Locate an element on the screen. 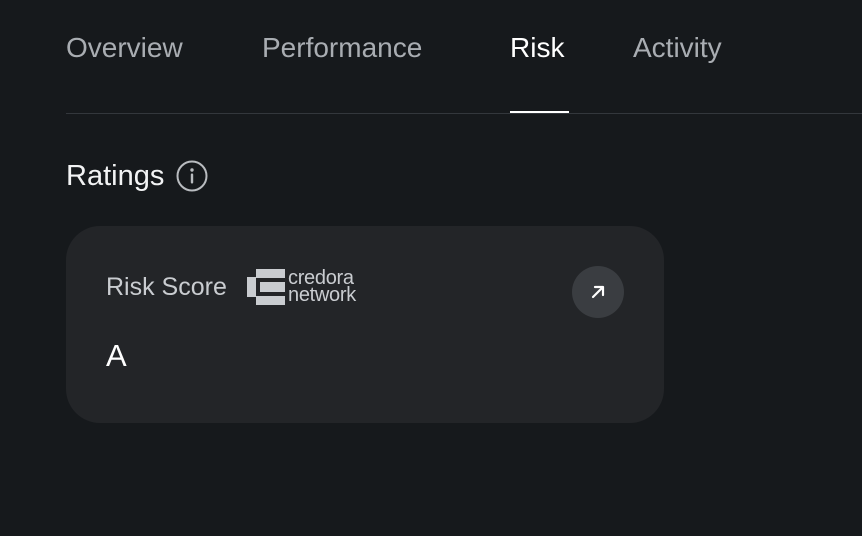 The height and width of the screenshot is (536, 862). tab-overview: Overview is located at coordinates (124, 48).